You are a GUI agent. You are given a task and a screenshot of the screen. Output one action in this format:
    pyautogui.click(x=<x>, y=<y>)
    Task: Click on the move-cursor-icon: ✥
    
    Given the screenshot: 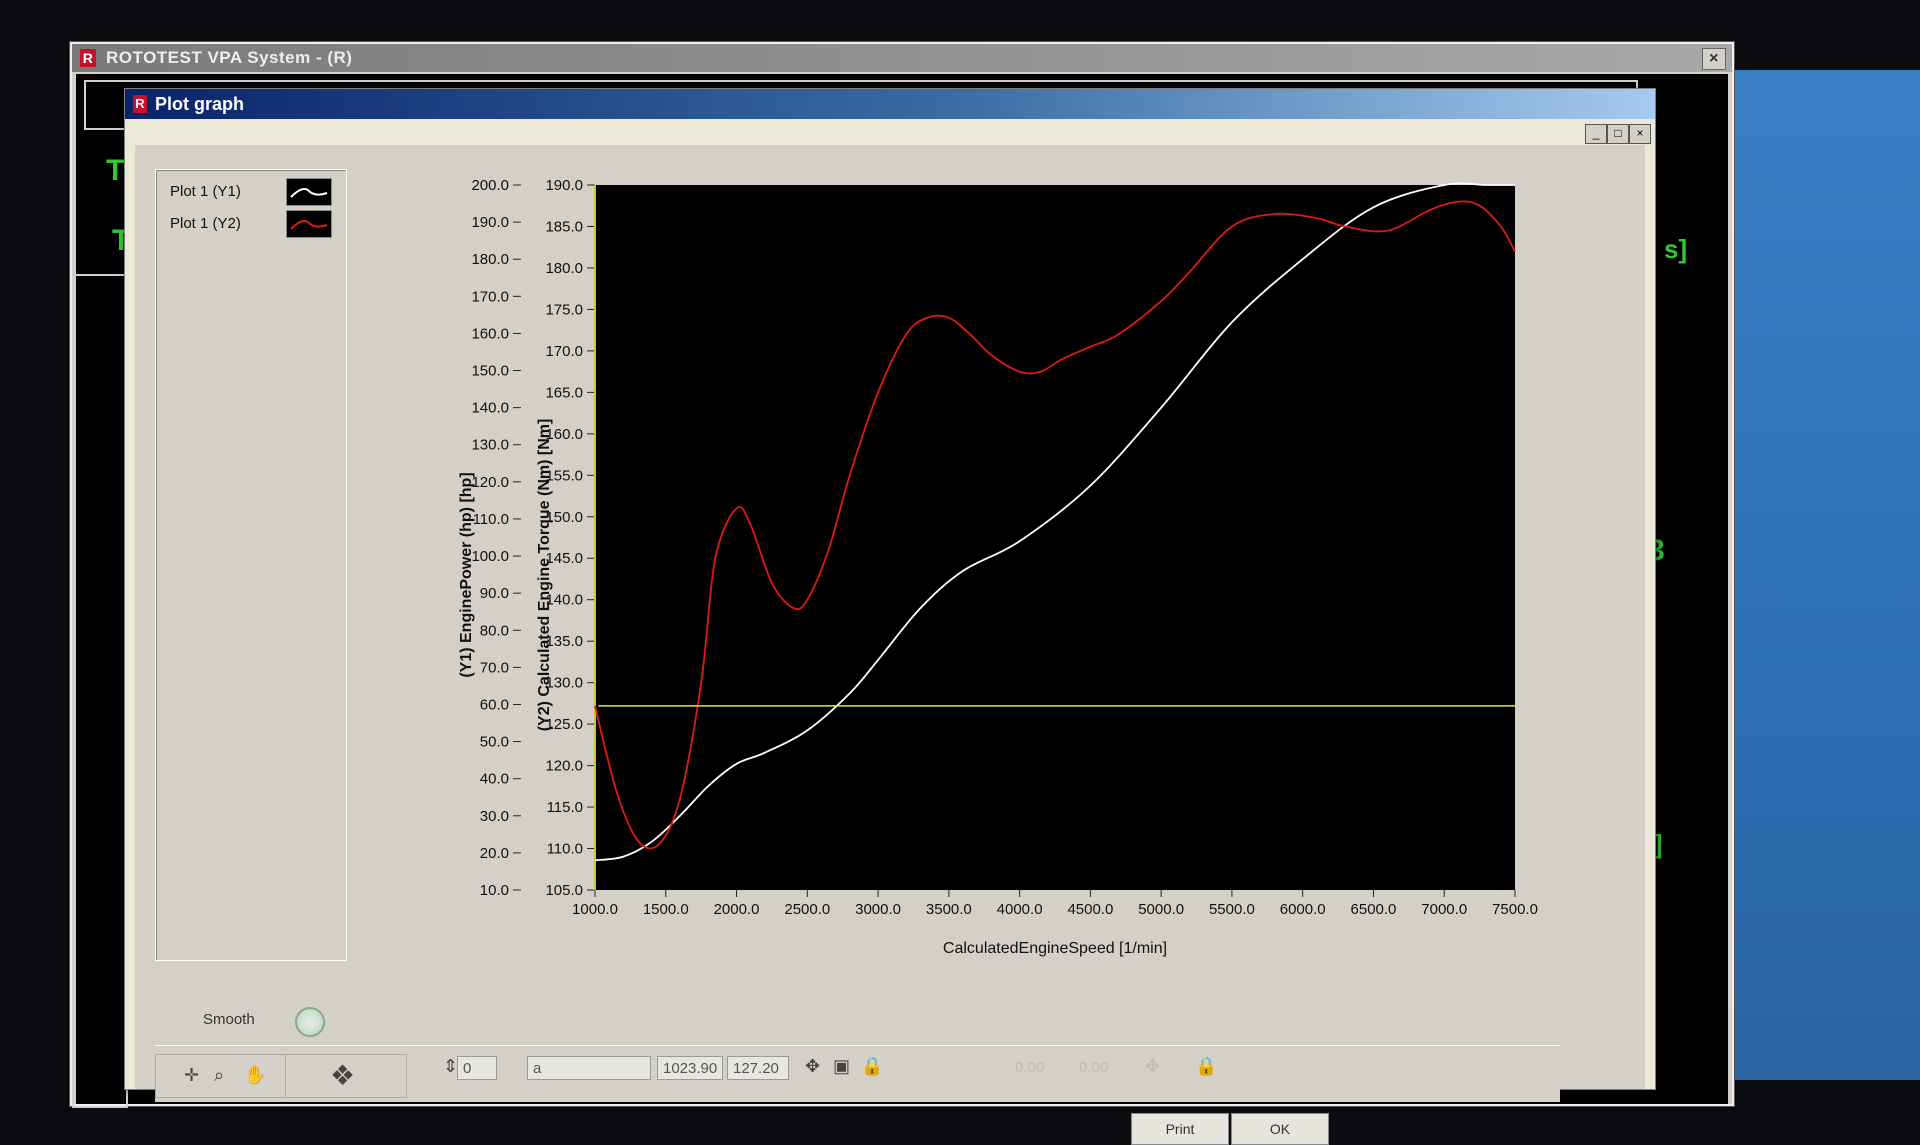 What is the action you would take?
    pyautogui.click(x=812, y=1066)
    